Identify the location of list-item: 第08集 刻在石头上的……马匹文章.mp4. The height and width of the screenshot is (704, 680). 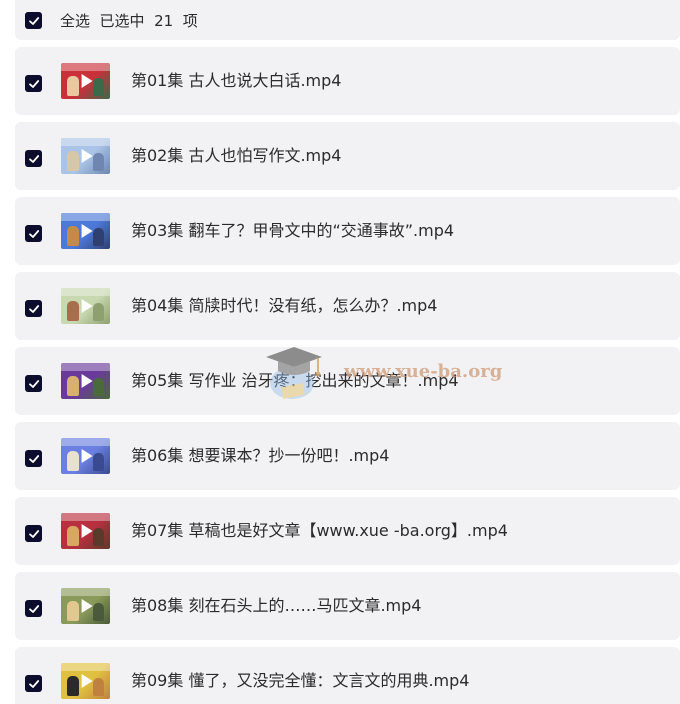
(347, 606).